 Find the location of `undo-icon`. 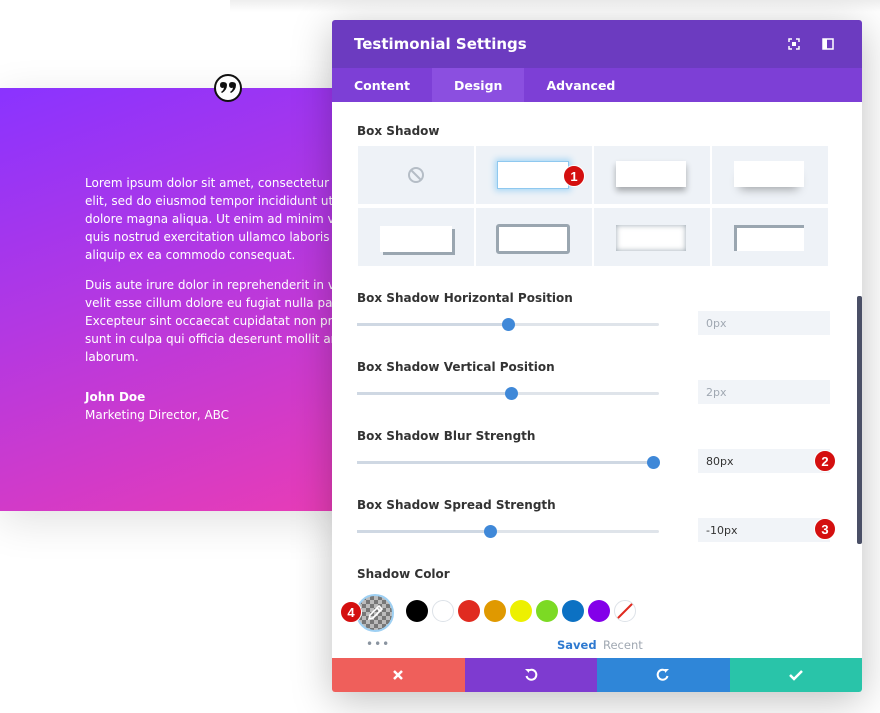

undo-icon is located at coordinates (531, 674).